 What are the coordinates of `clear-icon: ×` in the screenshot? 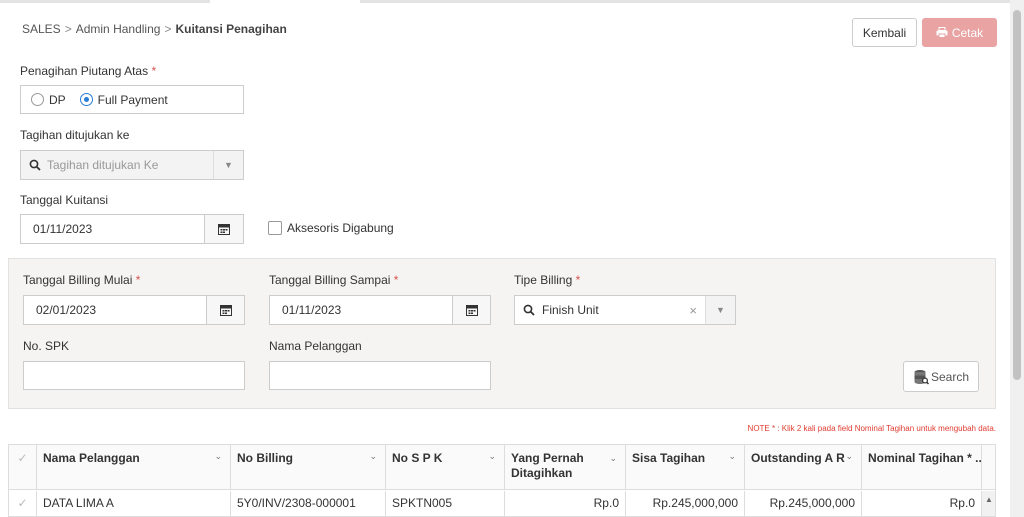 It's located at (693, 310).